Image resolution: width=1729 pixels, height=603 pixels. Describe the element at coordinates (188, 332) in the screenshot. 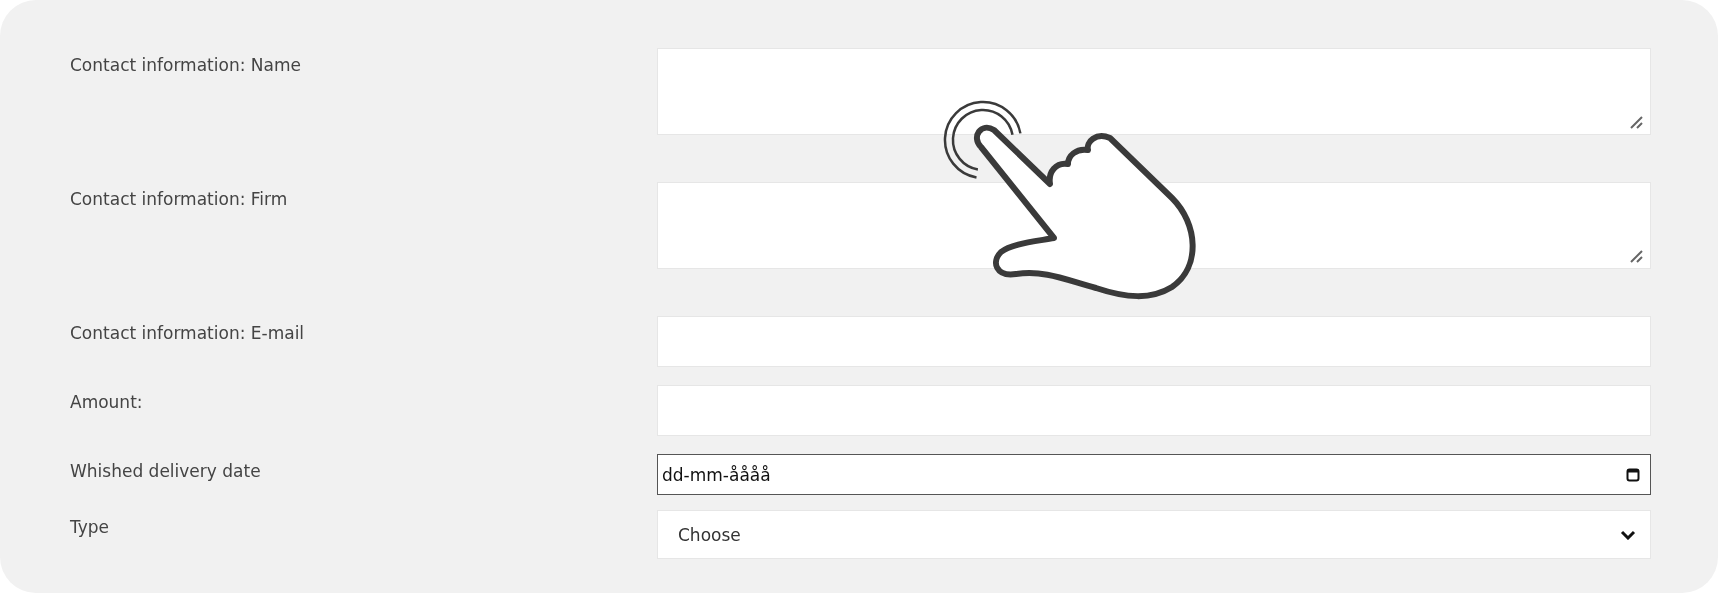

I see `field-label: Contact information: E-mail` at that location.